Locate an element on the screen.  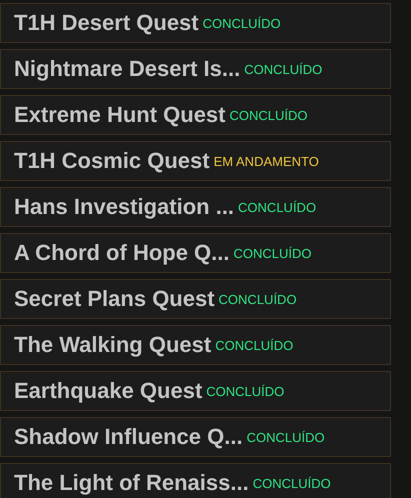
quest-row: Shadow Influence Q... CONCLUÍDO is located at coordinates (195, 437).